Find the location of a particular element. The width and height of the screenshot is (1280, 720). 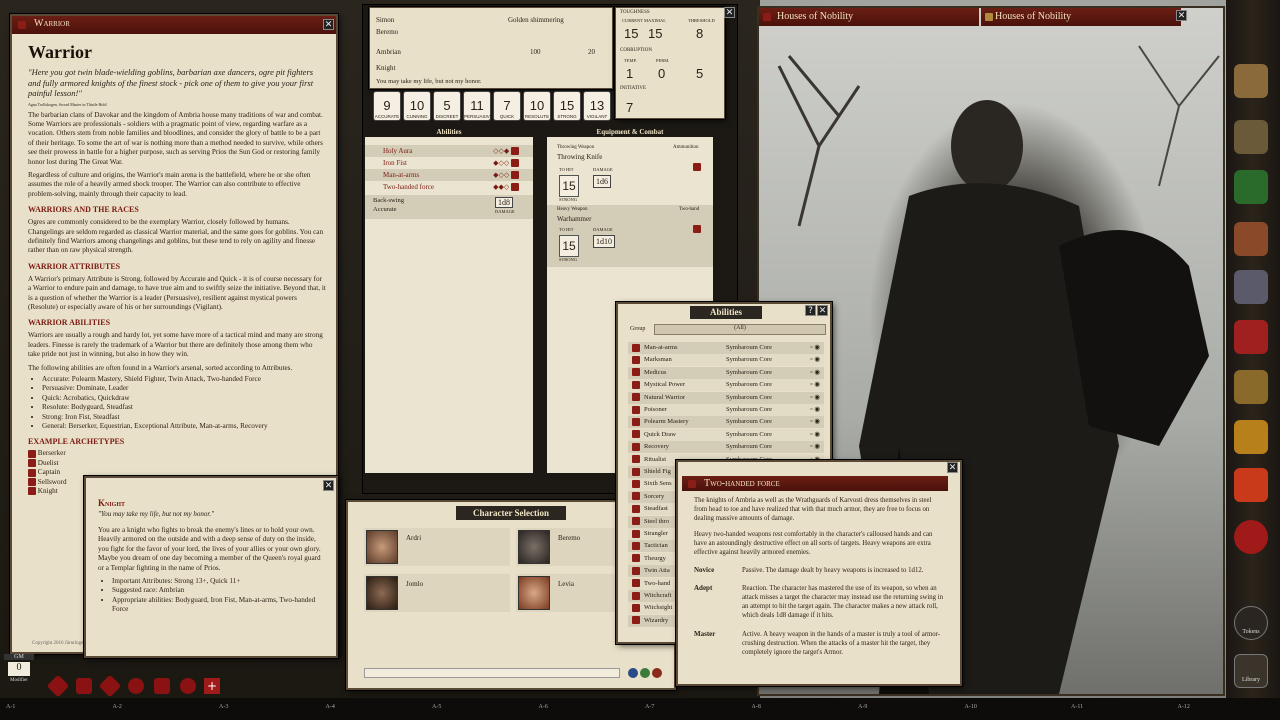

story-icon is located at coordinates (1251, 137).